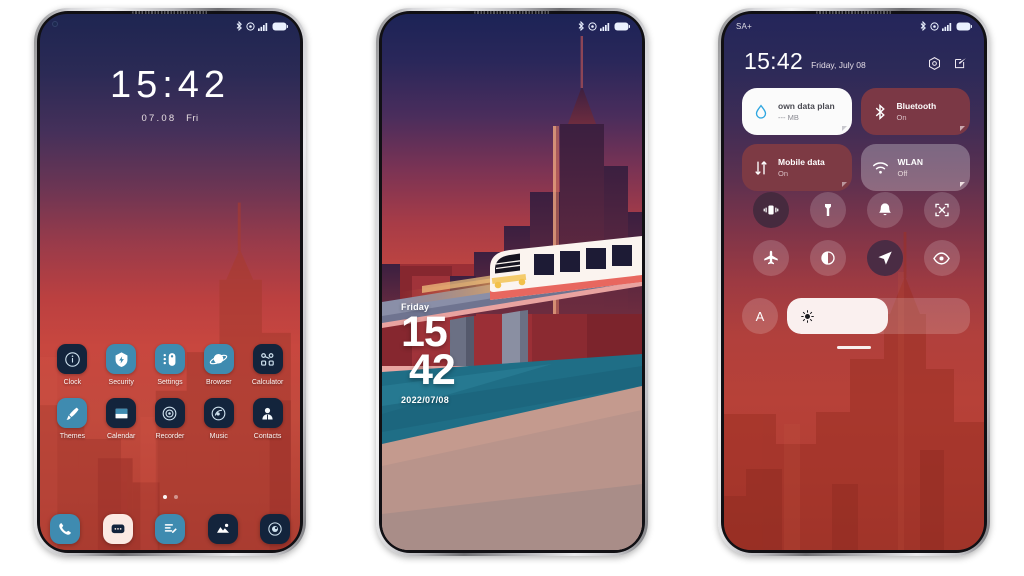 The image size is (1024, 576). Describe the element at coordinates (170, 95) in the screenshot. I see `home-clock-widget: 15:42 07.08 Fri` at that location.